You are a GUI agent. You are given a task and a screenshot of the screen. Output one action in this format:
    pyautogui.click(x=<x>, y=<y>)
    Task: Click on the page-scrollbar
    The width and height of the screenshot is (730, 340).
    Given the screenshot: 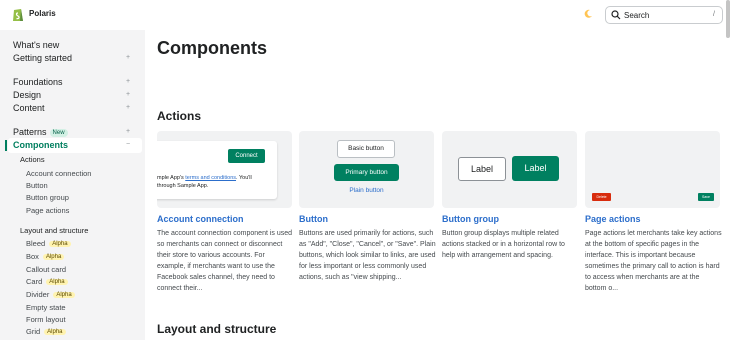 What is the action you would take?
    pyautogui.click(x=728, y=19)
    